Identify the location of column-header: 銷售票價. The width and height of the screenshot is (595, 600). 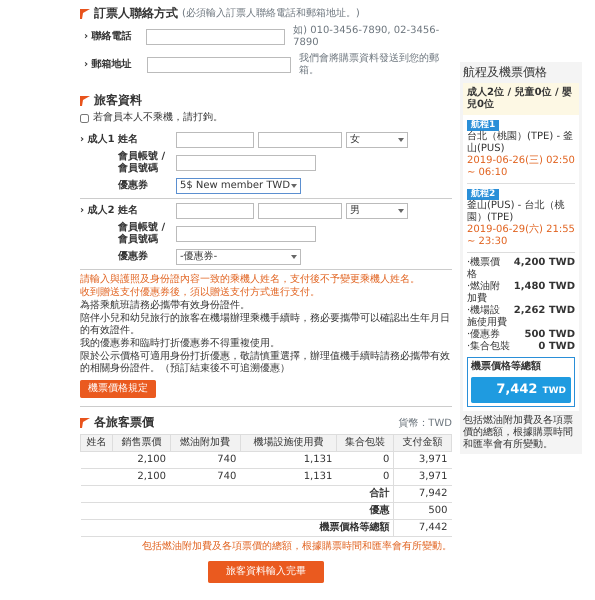
(141, 443).